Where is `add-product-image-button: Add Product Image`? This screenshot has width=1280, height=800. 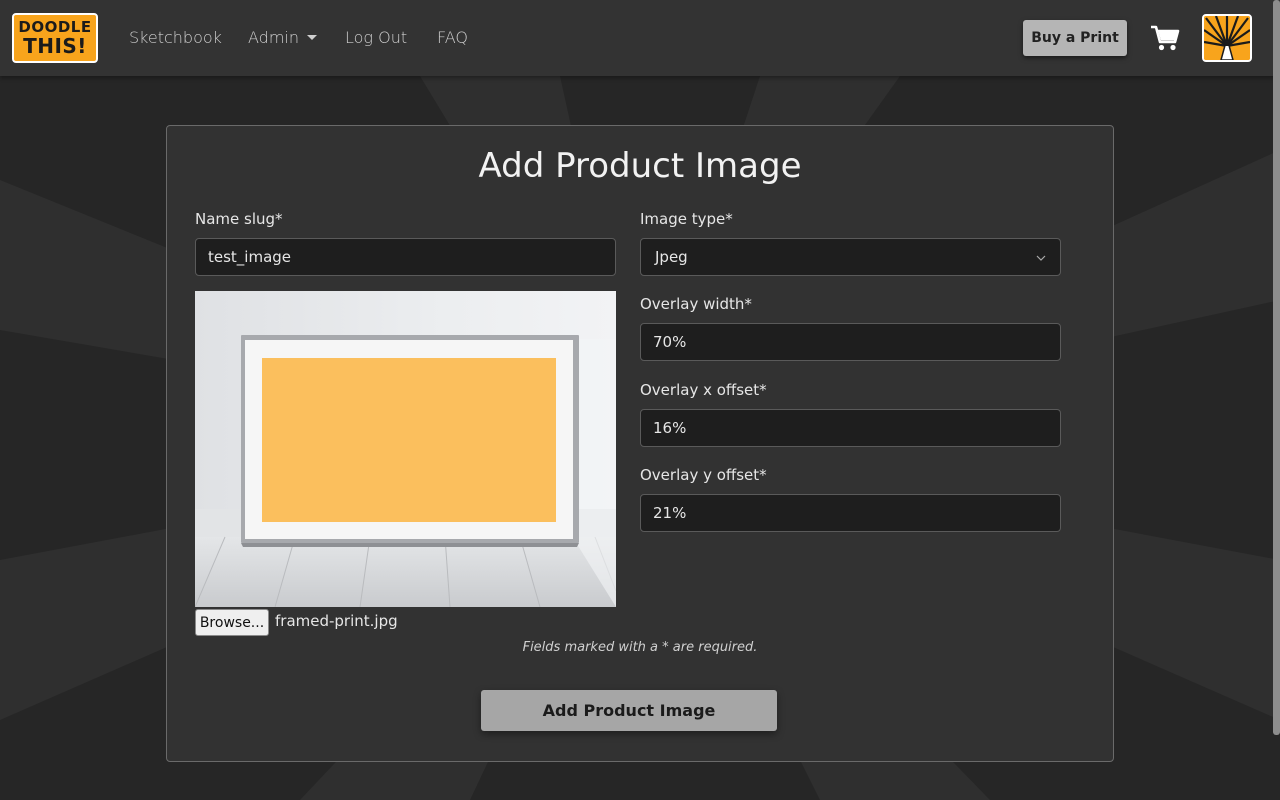 add-product-image-button: Add Product Image is located at coordinates (629, 710).